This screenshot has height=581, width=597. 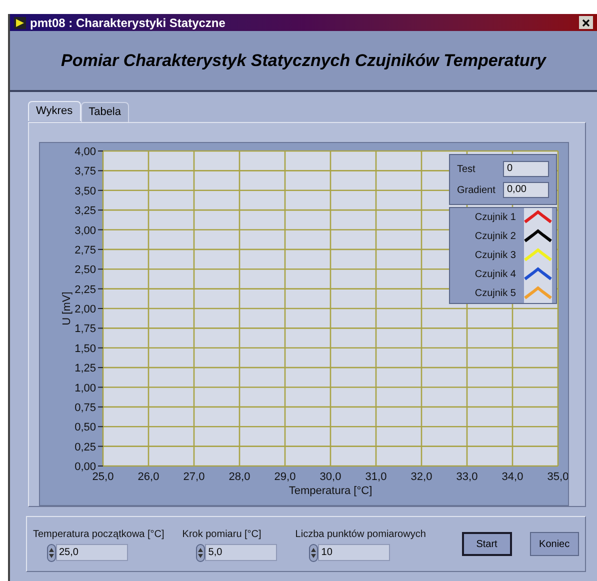 I want to click on x-tick-label: 35,0, so click(x=557, y=477).